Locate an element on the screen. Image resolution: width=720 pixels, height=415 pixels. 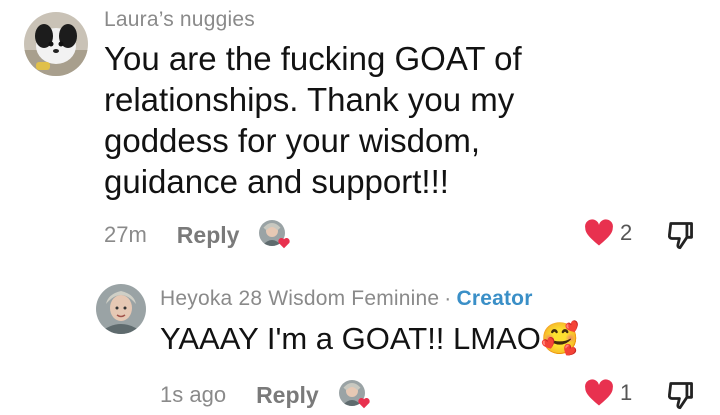
like-count: 1 is located at coordinates (626, 392).